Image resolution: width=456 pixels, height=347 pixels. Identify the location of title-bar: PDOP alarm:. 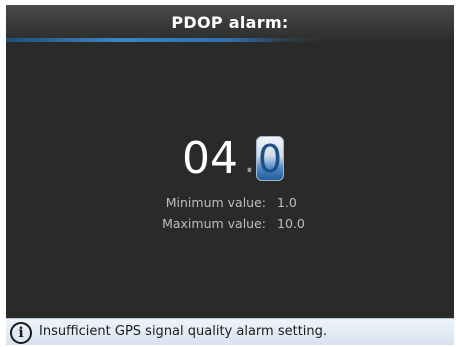
(230, 22).